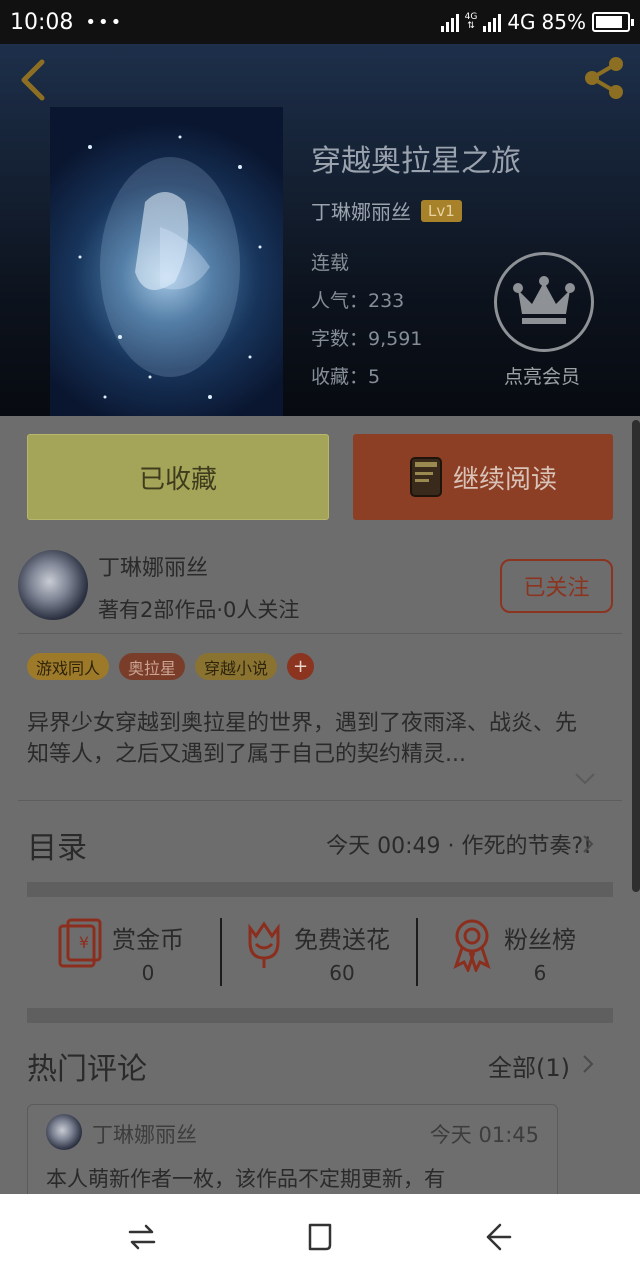 This screenshot has width=640, height=1280. Describe the element at coordinates (361, 210) in the screenshot. I see `book-author: 丁琳娜丽丝` at that location.